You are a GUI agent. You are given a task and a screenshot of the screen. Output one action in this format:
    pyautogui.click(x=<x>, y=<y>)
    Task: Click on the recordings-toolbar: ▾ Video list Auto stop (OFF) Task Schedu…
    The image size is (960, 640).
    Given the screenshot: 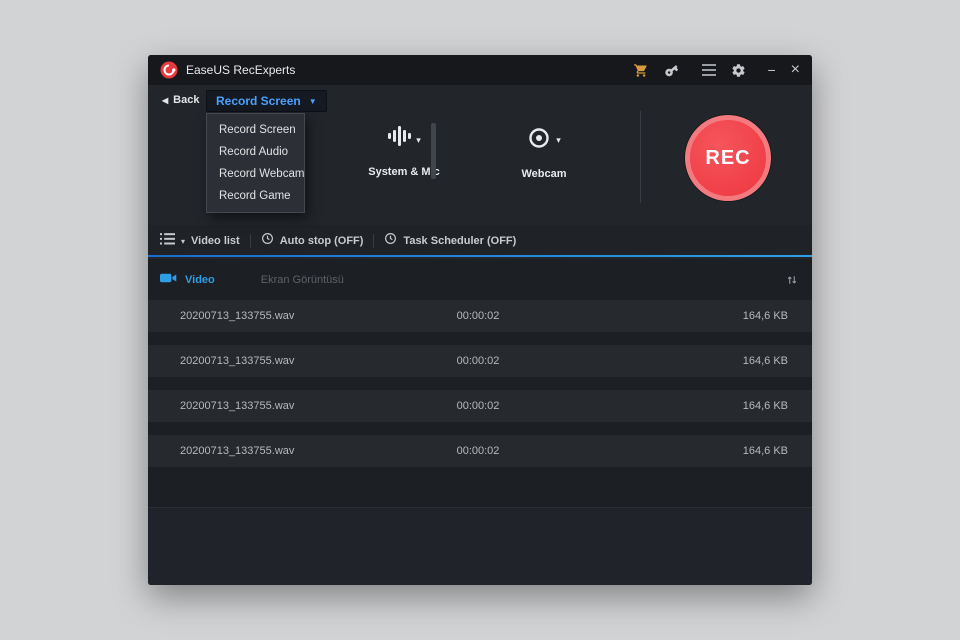 What is the action you would take?
    pyautogui.click(x=480, y=241)
    